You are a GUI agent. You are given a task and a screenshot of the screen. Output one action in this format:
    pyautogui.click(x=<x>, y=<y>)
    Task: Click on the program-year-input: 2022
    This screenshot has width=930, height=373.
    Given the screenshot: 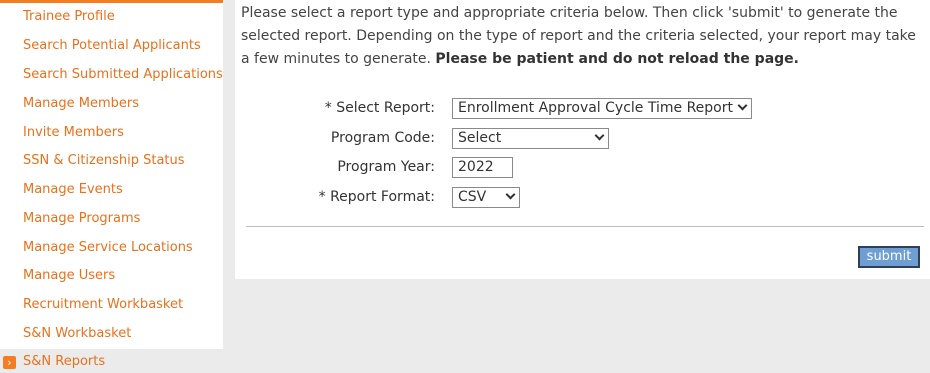 What is the action you would take?
    pyautogui.click(x=482, y=167)
    